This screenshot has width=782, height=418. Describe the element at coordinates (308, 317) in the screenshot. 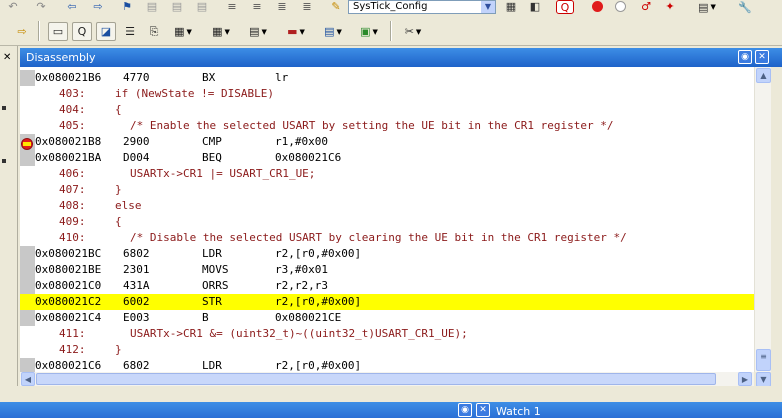

I see `asm-operands: 0x080021CE` at that location.